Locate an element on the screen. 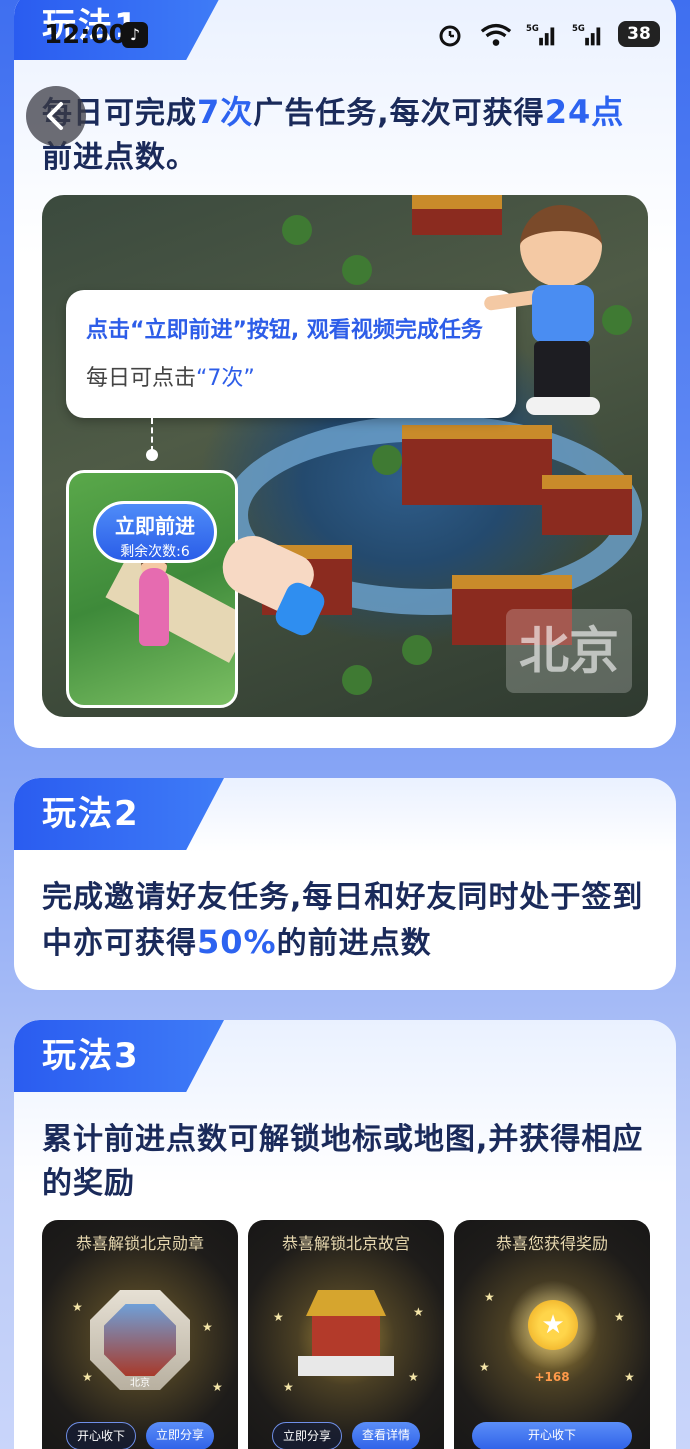 Image resolution: width=690 pixels, height=1449 pixels. tiktok-icon: ♪ is located at coordinates (135, 35).